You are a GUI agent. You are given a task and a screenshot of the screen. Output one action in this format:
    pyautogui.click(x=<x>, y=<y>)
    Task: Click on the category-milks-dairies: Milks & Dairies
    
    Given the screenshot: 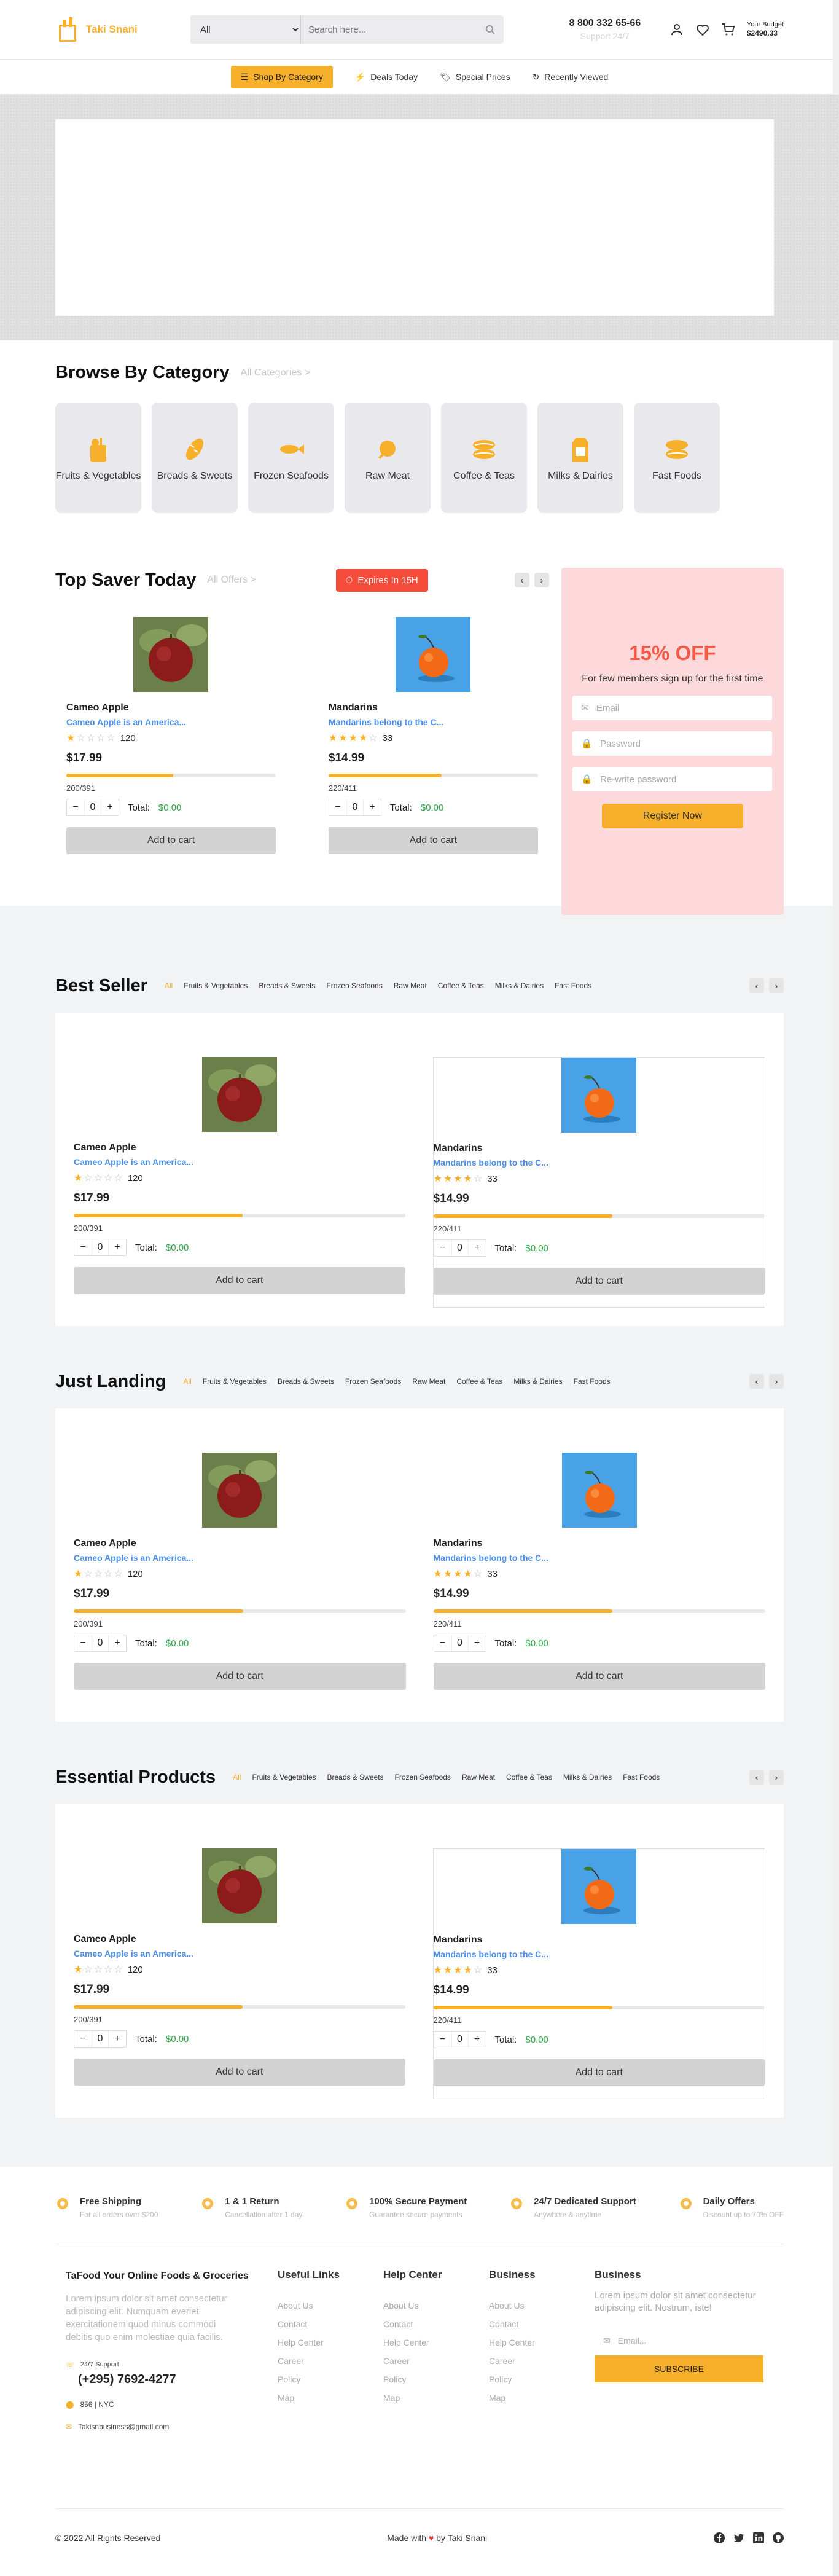 What is the action you would take?
    pyautogui.click(x=580, y=457)
    